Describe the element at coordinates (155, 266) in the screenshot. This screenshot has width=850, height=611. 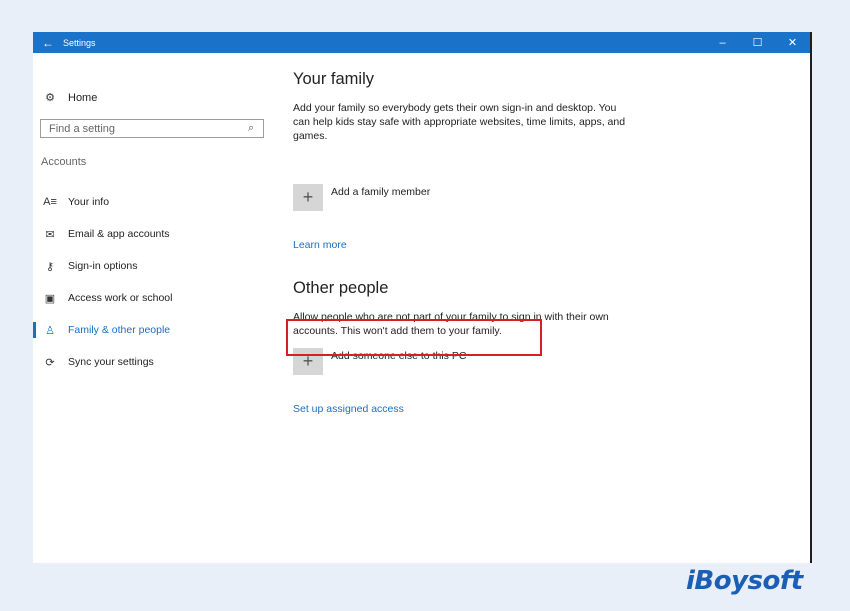
I see `sidebar-item-sign-in-options: ⚷ Sign-in options` at that location.